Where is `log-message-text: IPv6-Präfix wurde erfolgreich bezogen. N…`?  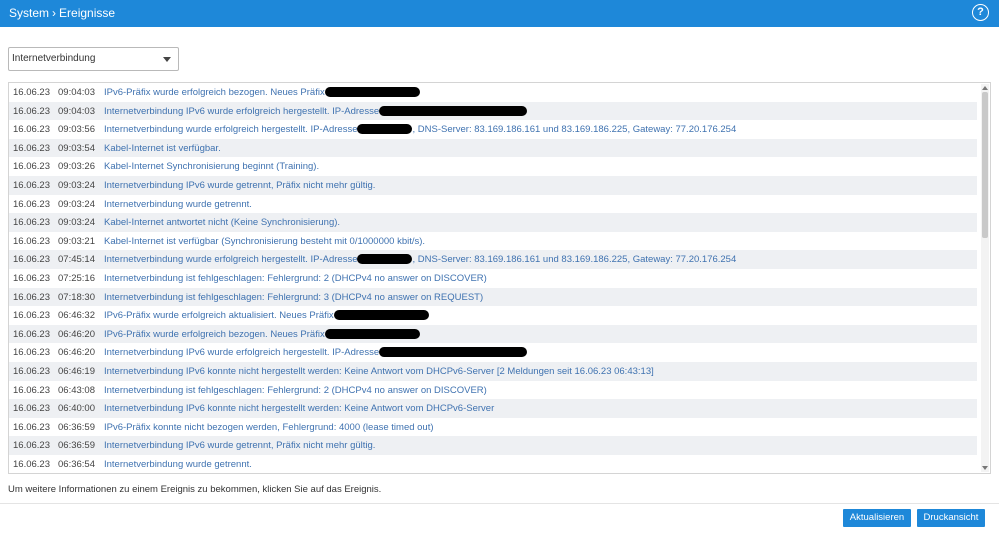
log-message-text: IPv6-Präfix wurde erfolgreich bezogen. N… is located at coordinates (214, 334).